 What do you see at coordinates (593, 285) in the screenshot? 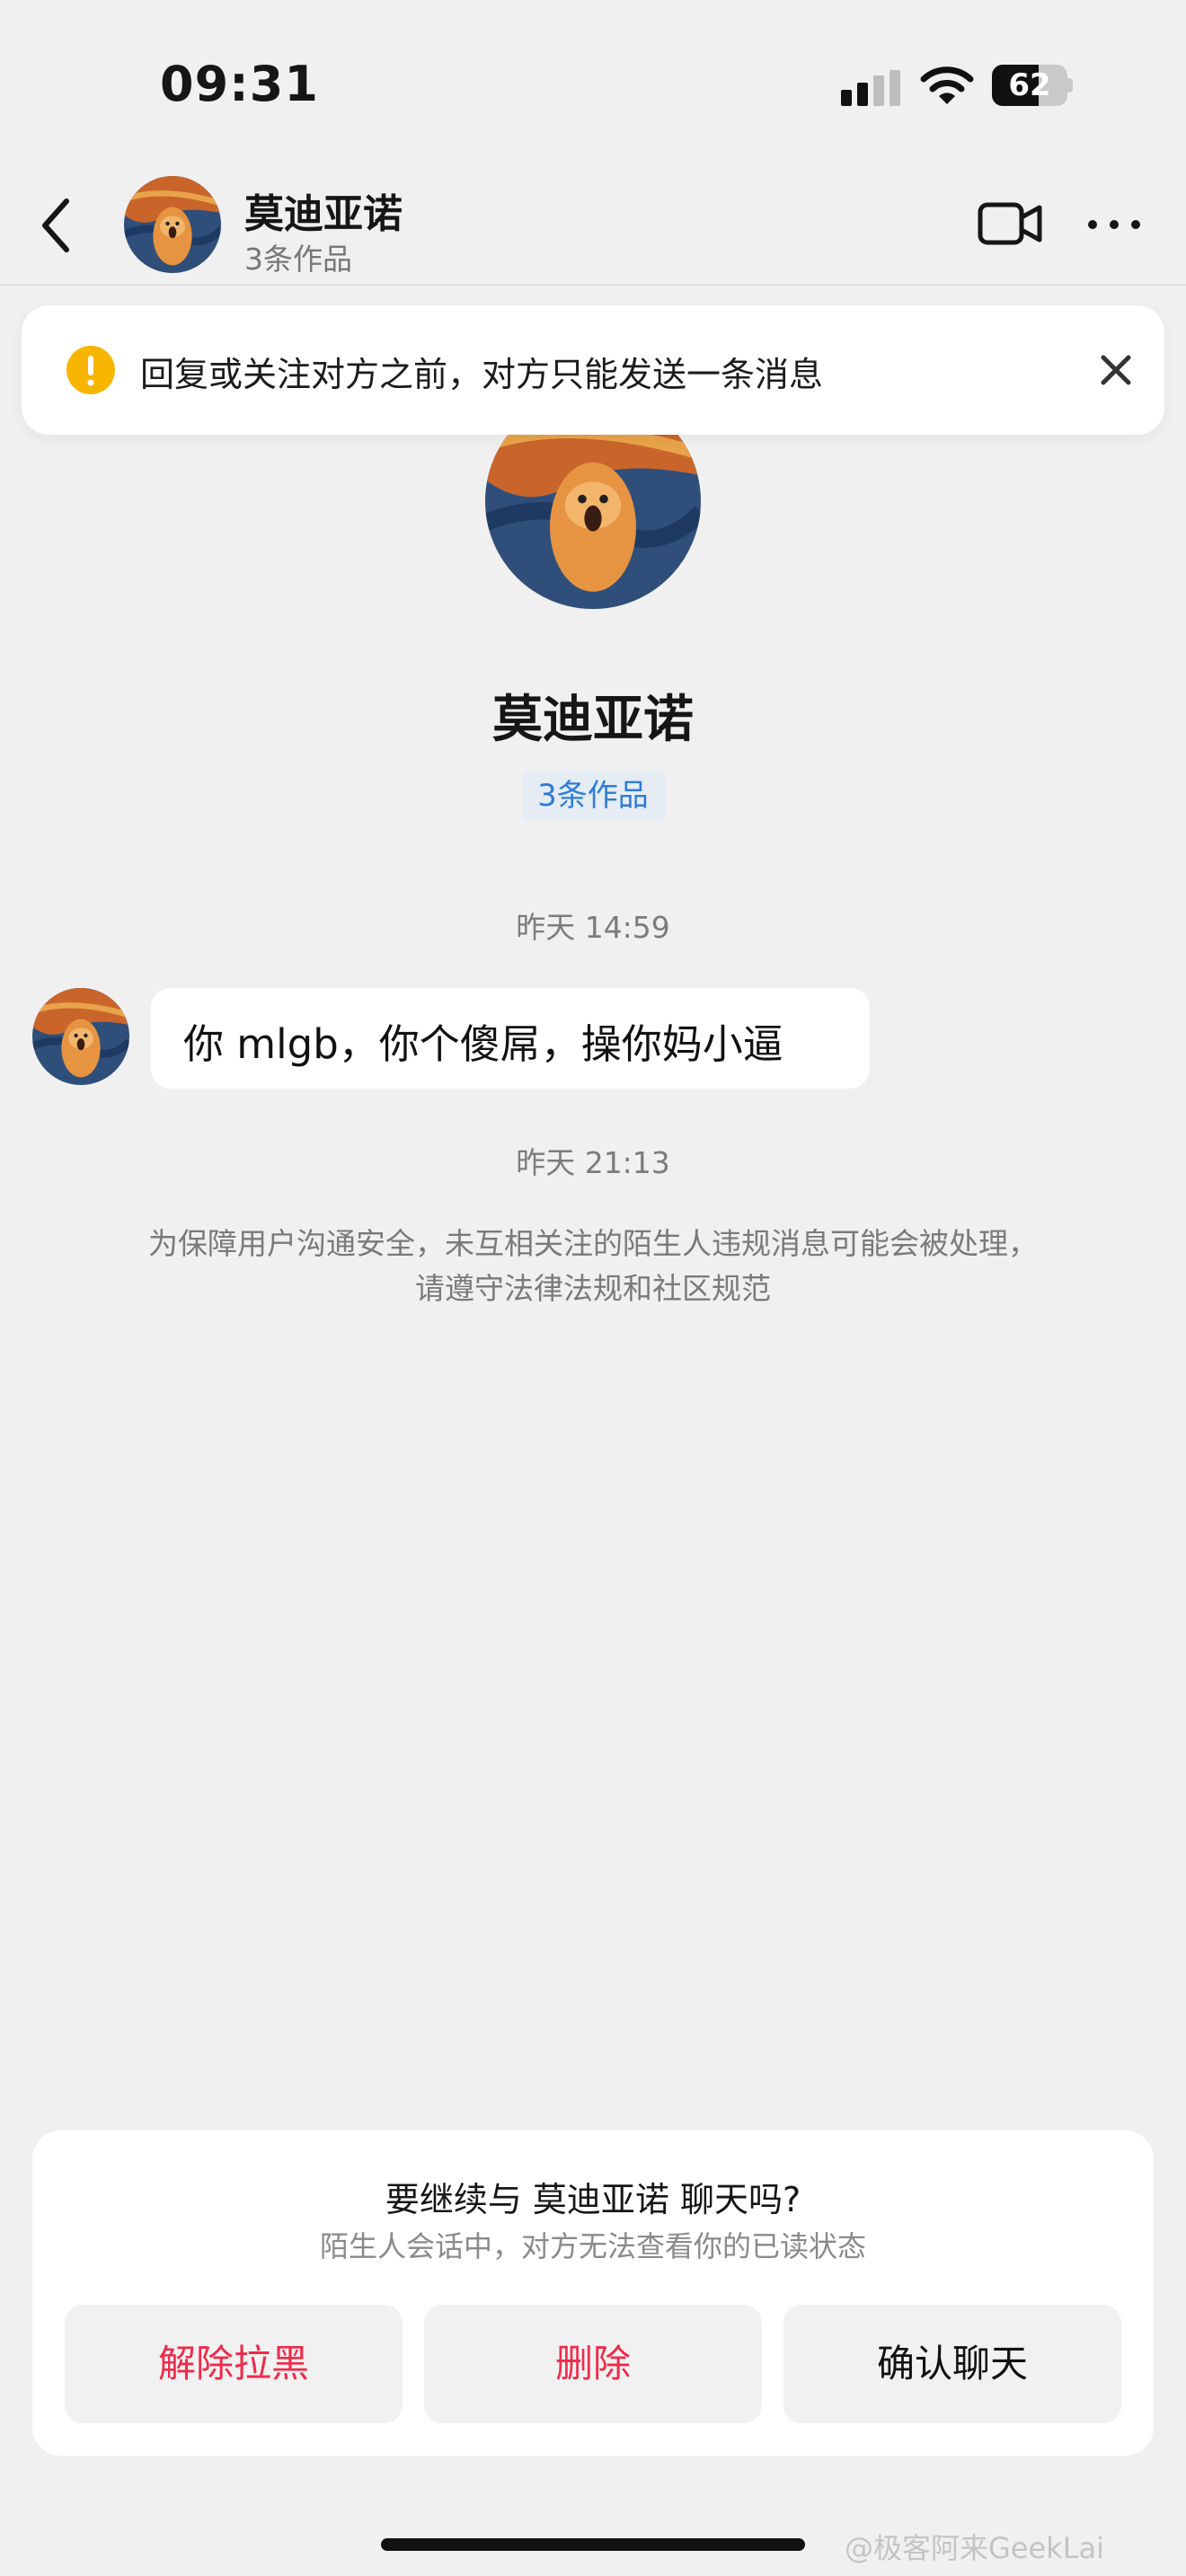
I see `header-divider` at bounding box center [593, 285].